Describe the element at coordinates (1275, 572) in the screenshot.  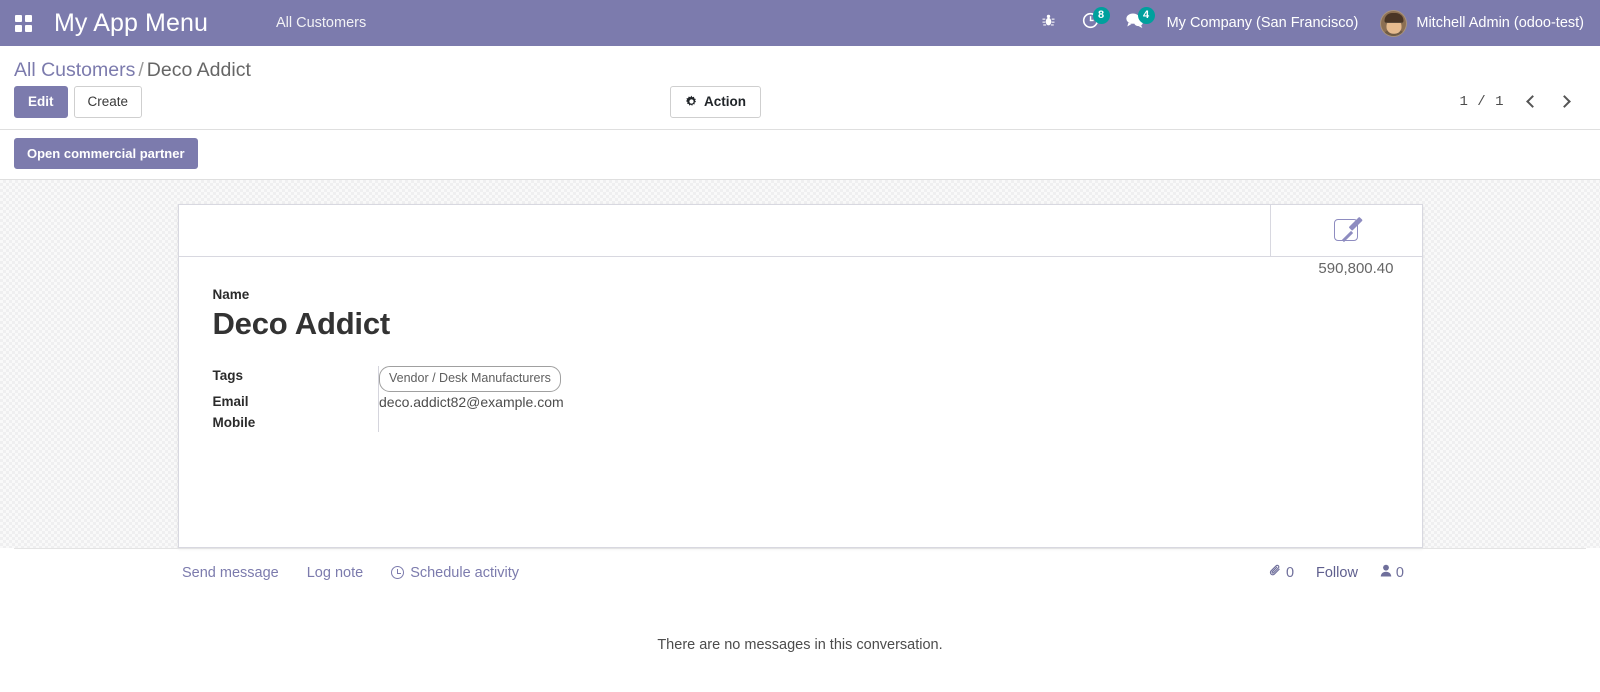
I see `paperclip-icon` at that location.